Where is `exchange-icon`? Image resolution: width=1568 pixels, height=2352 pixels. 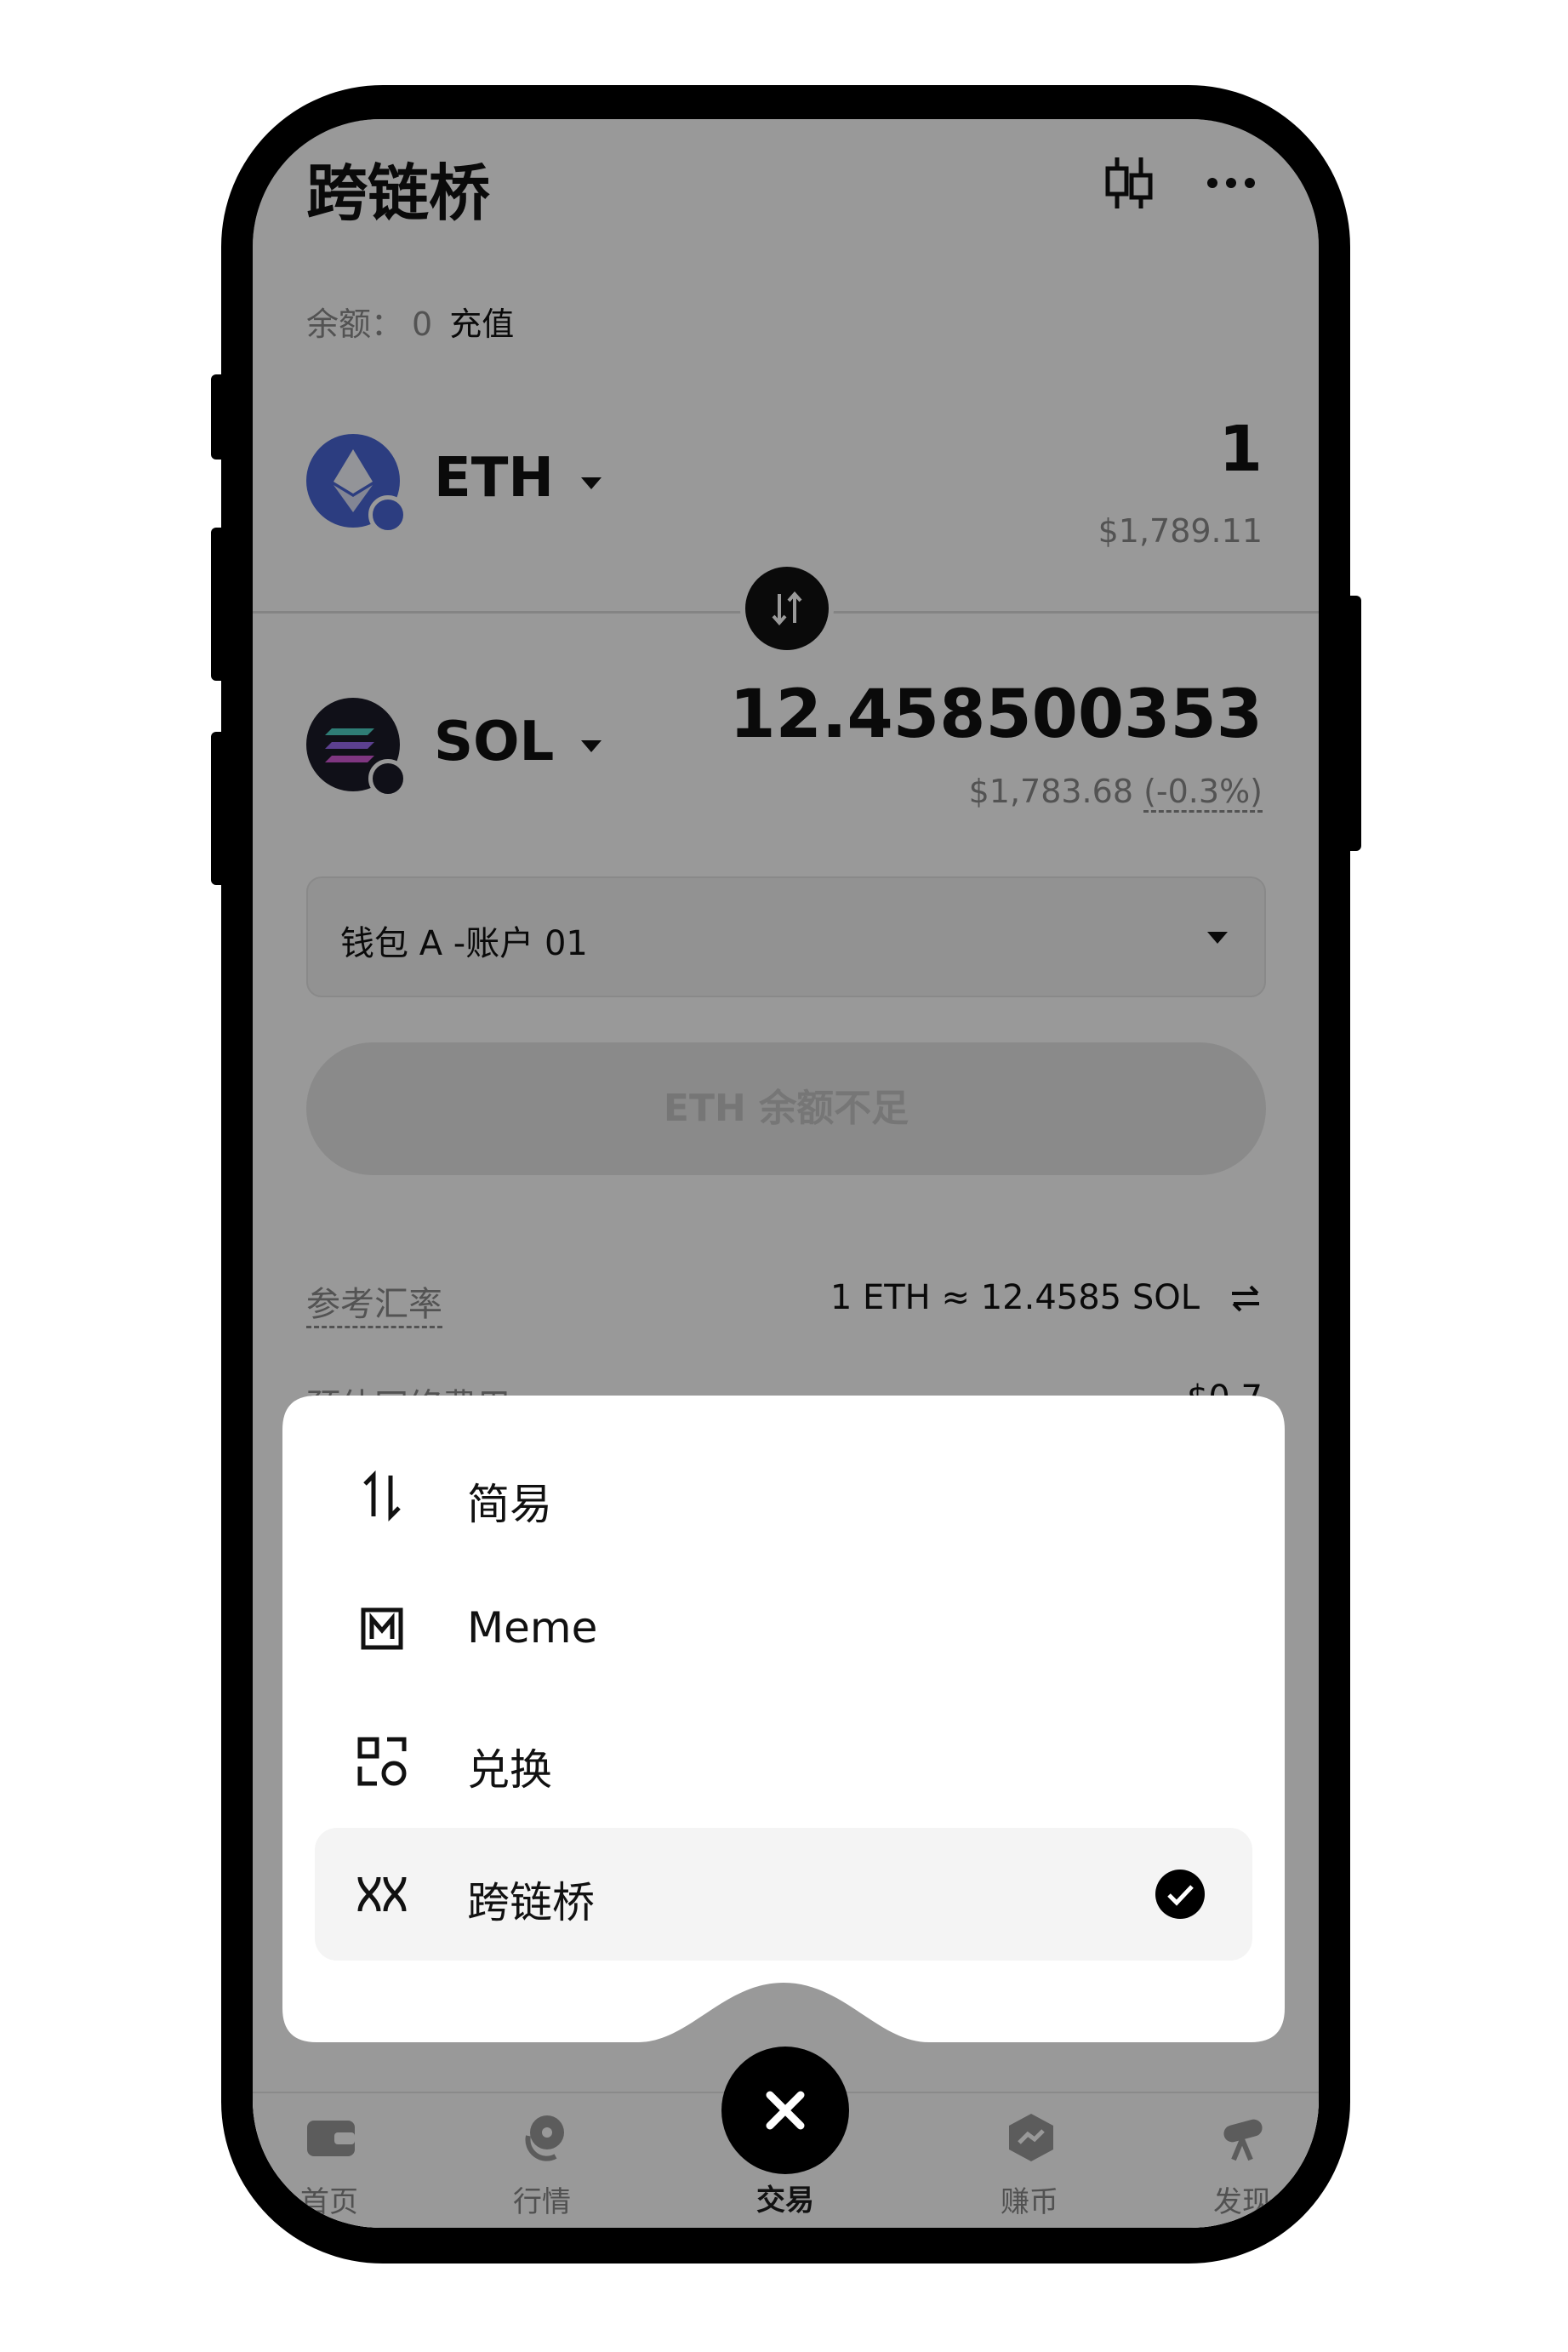
exchange-icon is located at coordinates (382, 1761).